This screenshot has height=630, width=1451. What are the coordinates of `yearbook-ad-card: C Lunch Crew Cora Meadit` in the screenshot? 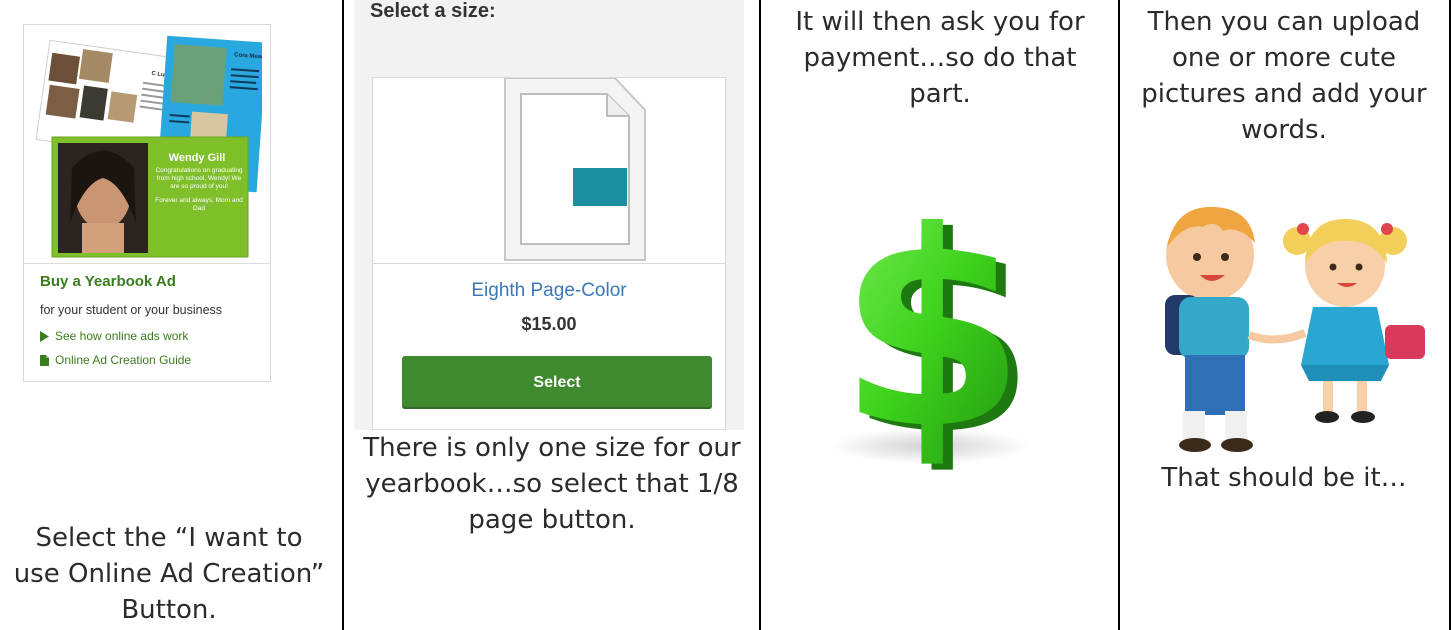 It's located at (147, 203).